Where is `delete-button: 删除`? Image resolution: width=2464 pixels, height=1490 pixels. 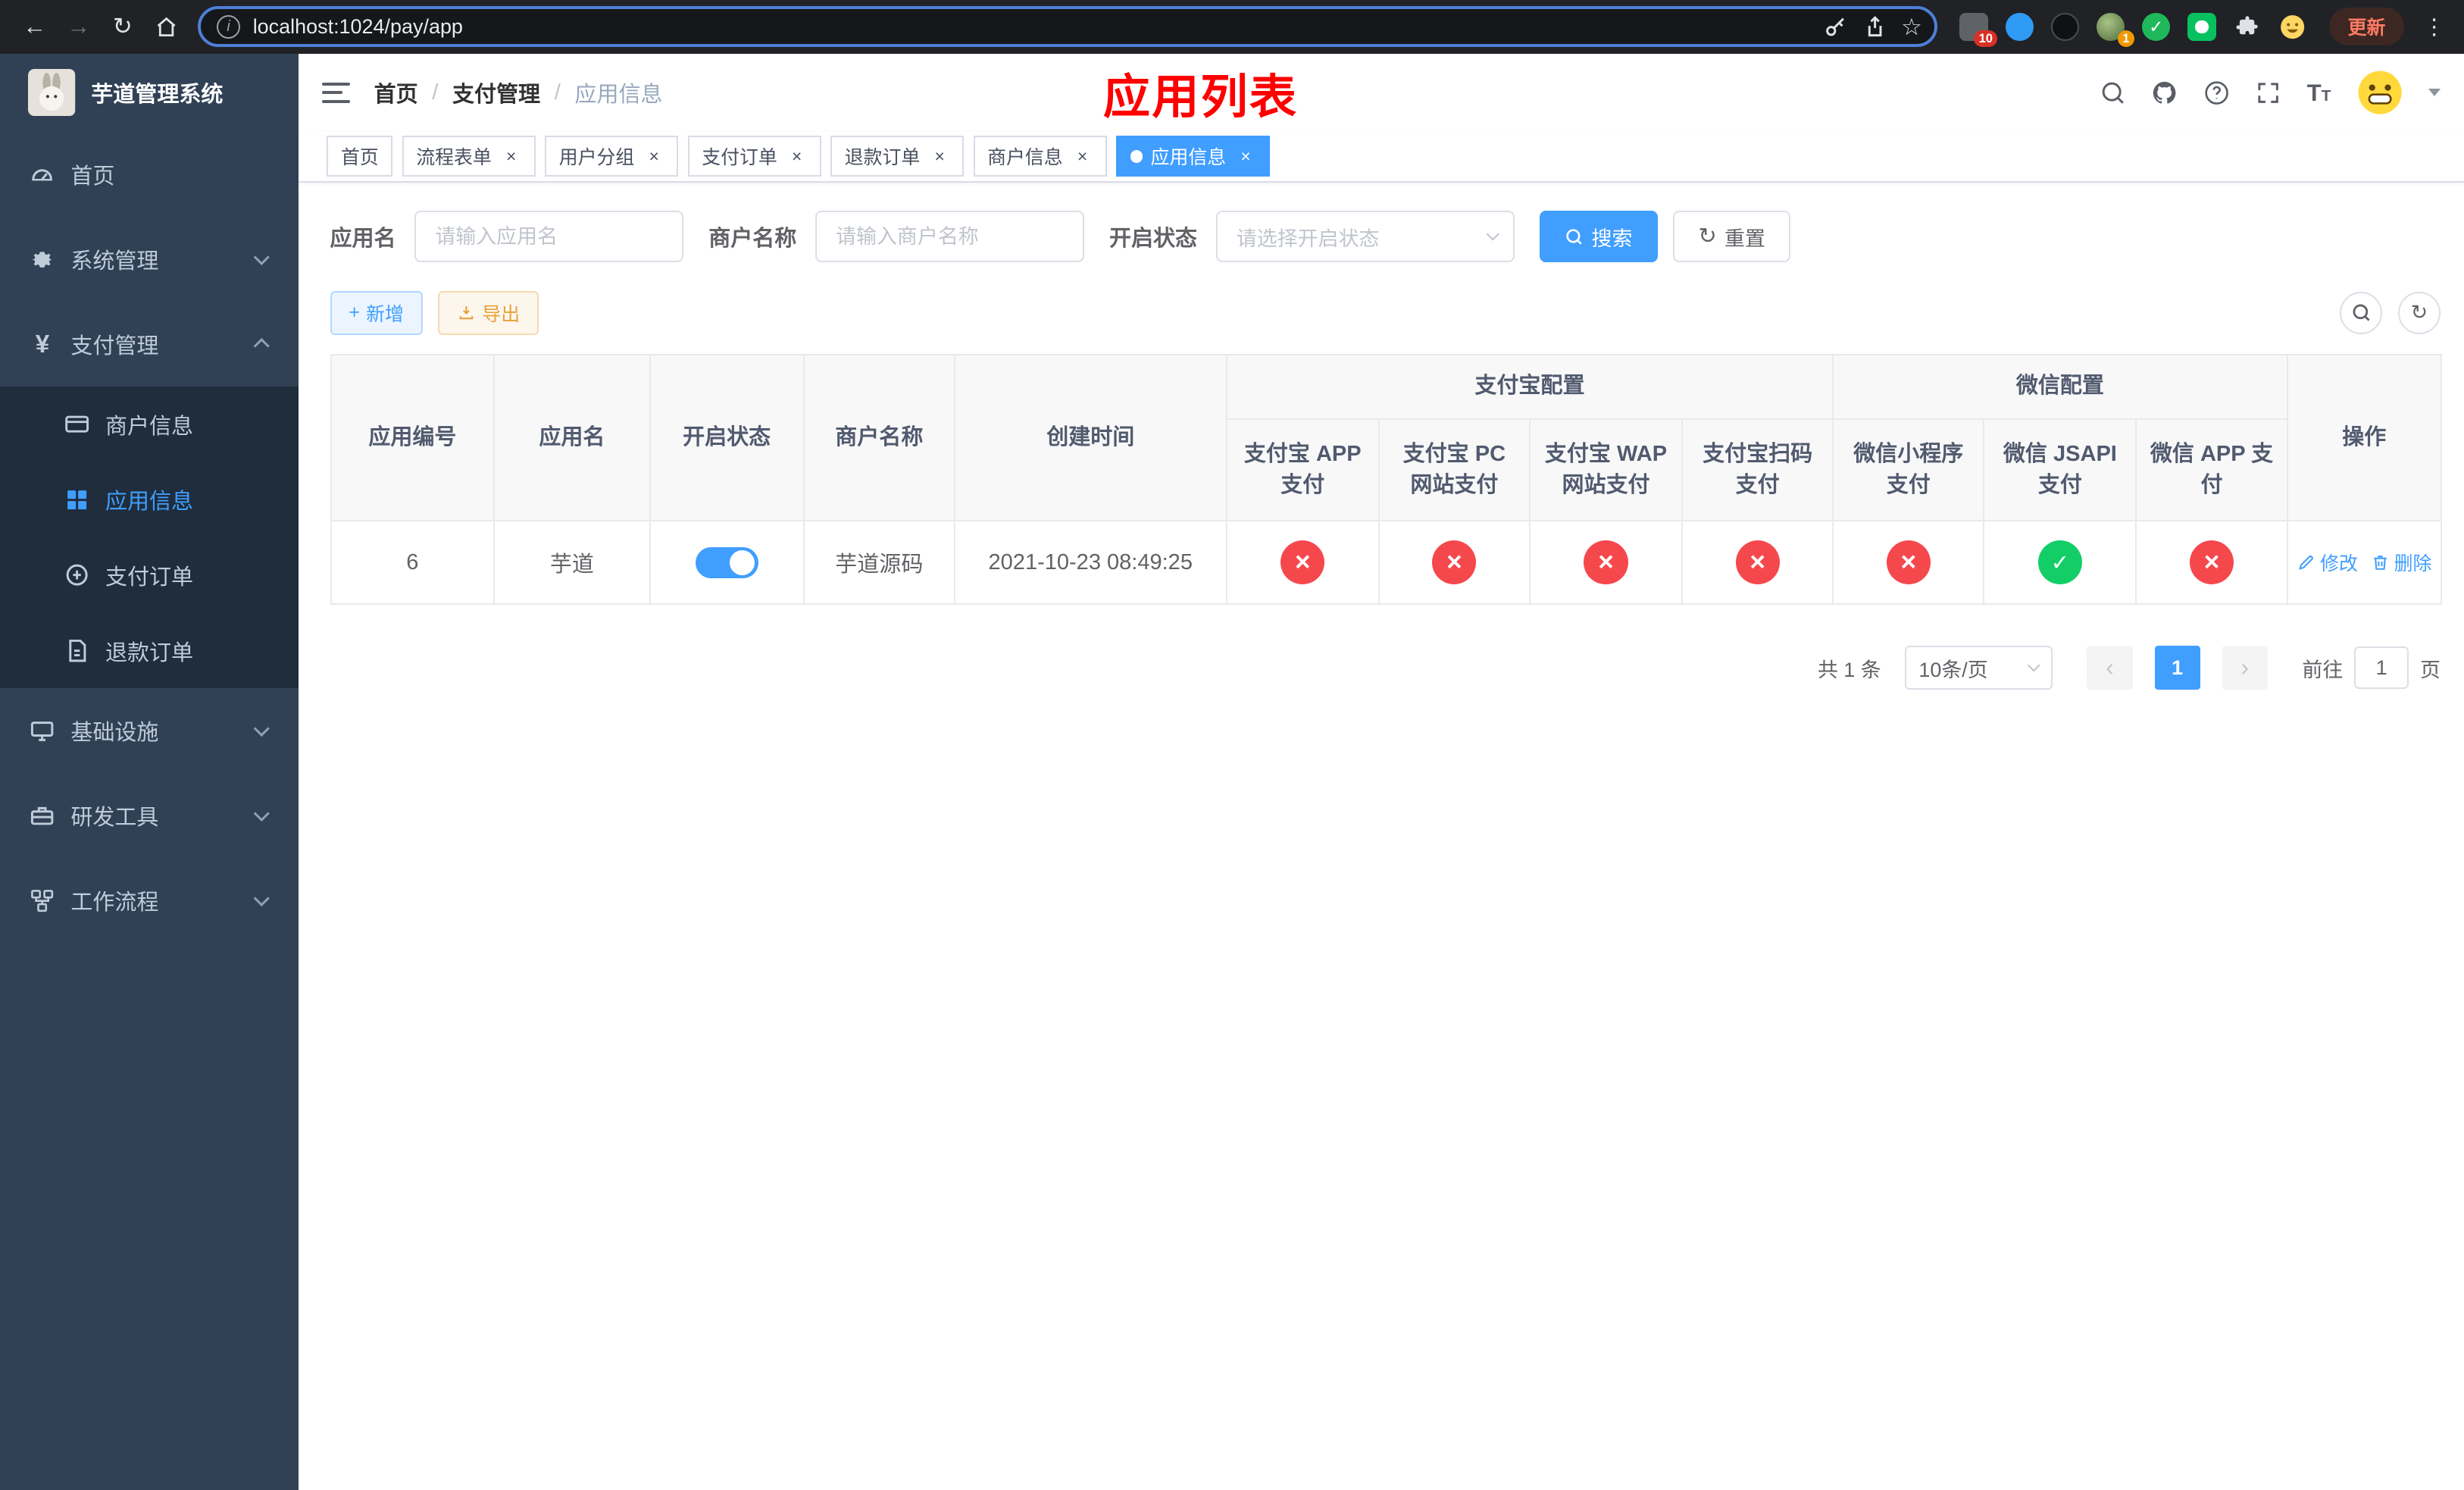
delete-button: 删除 is located at coordinates (2401, 563).